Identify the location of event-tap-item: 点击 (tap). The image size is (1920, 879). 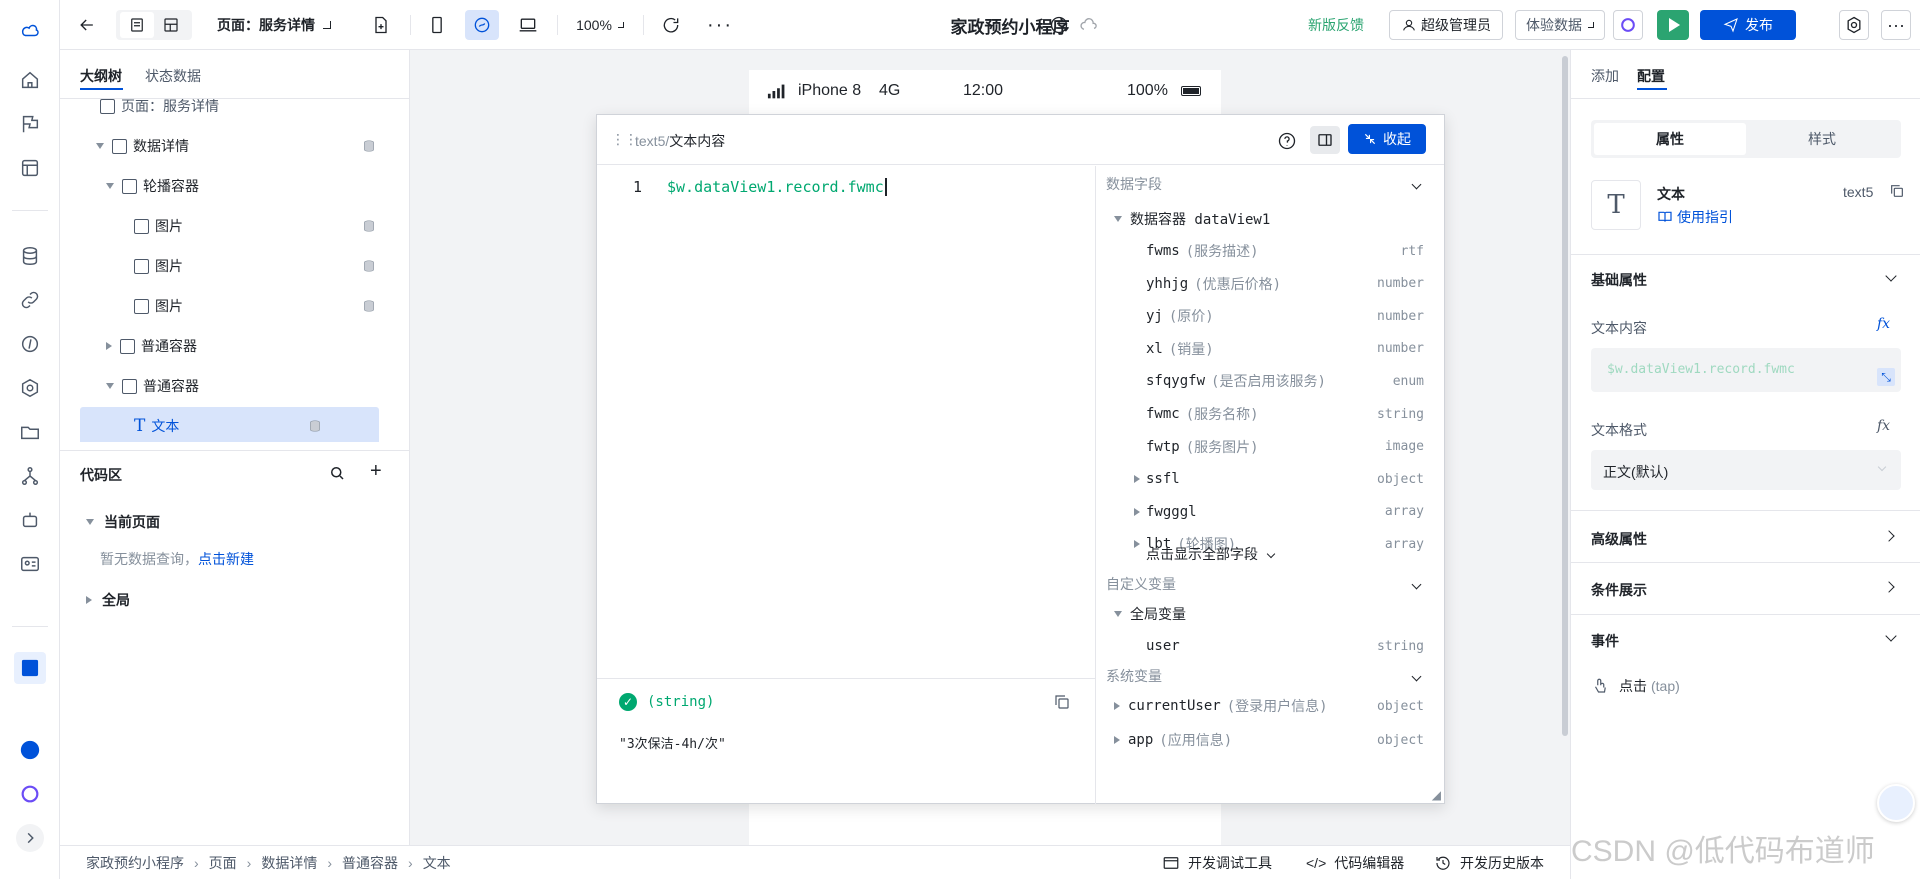
(1635, 686).